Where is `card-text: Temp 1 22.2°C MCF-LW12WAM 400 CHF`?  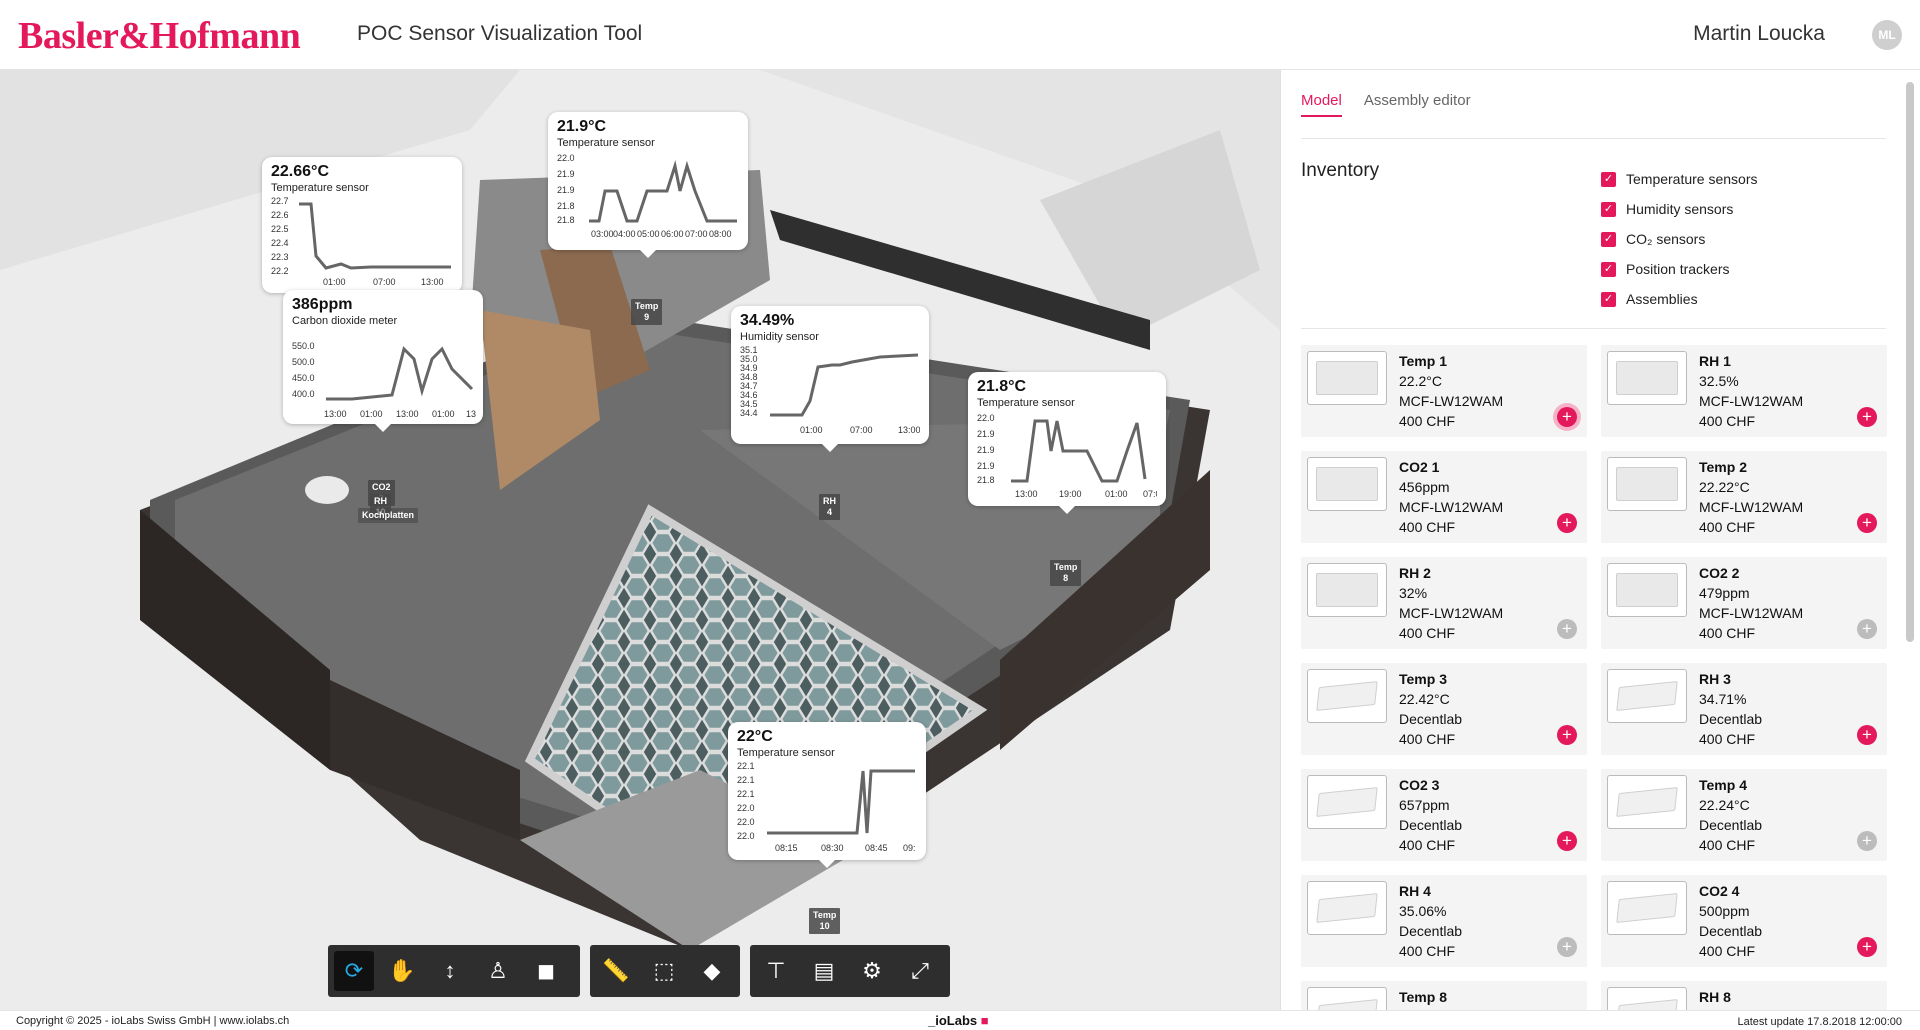 card-text: Temp 1 22.2°C MCF-LW12WAM 400 CHF is located at coordinates (1451, 391).